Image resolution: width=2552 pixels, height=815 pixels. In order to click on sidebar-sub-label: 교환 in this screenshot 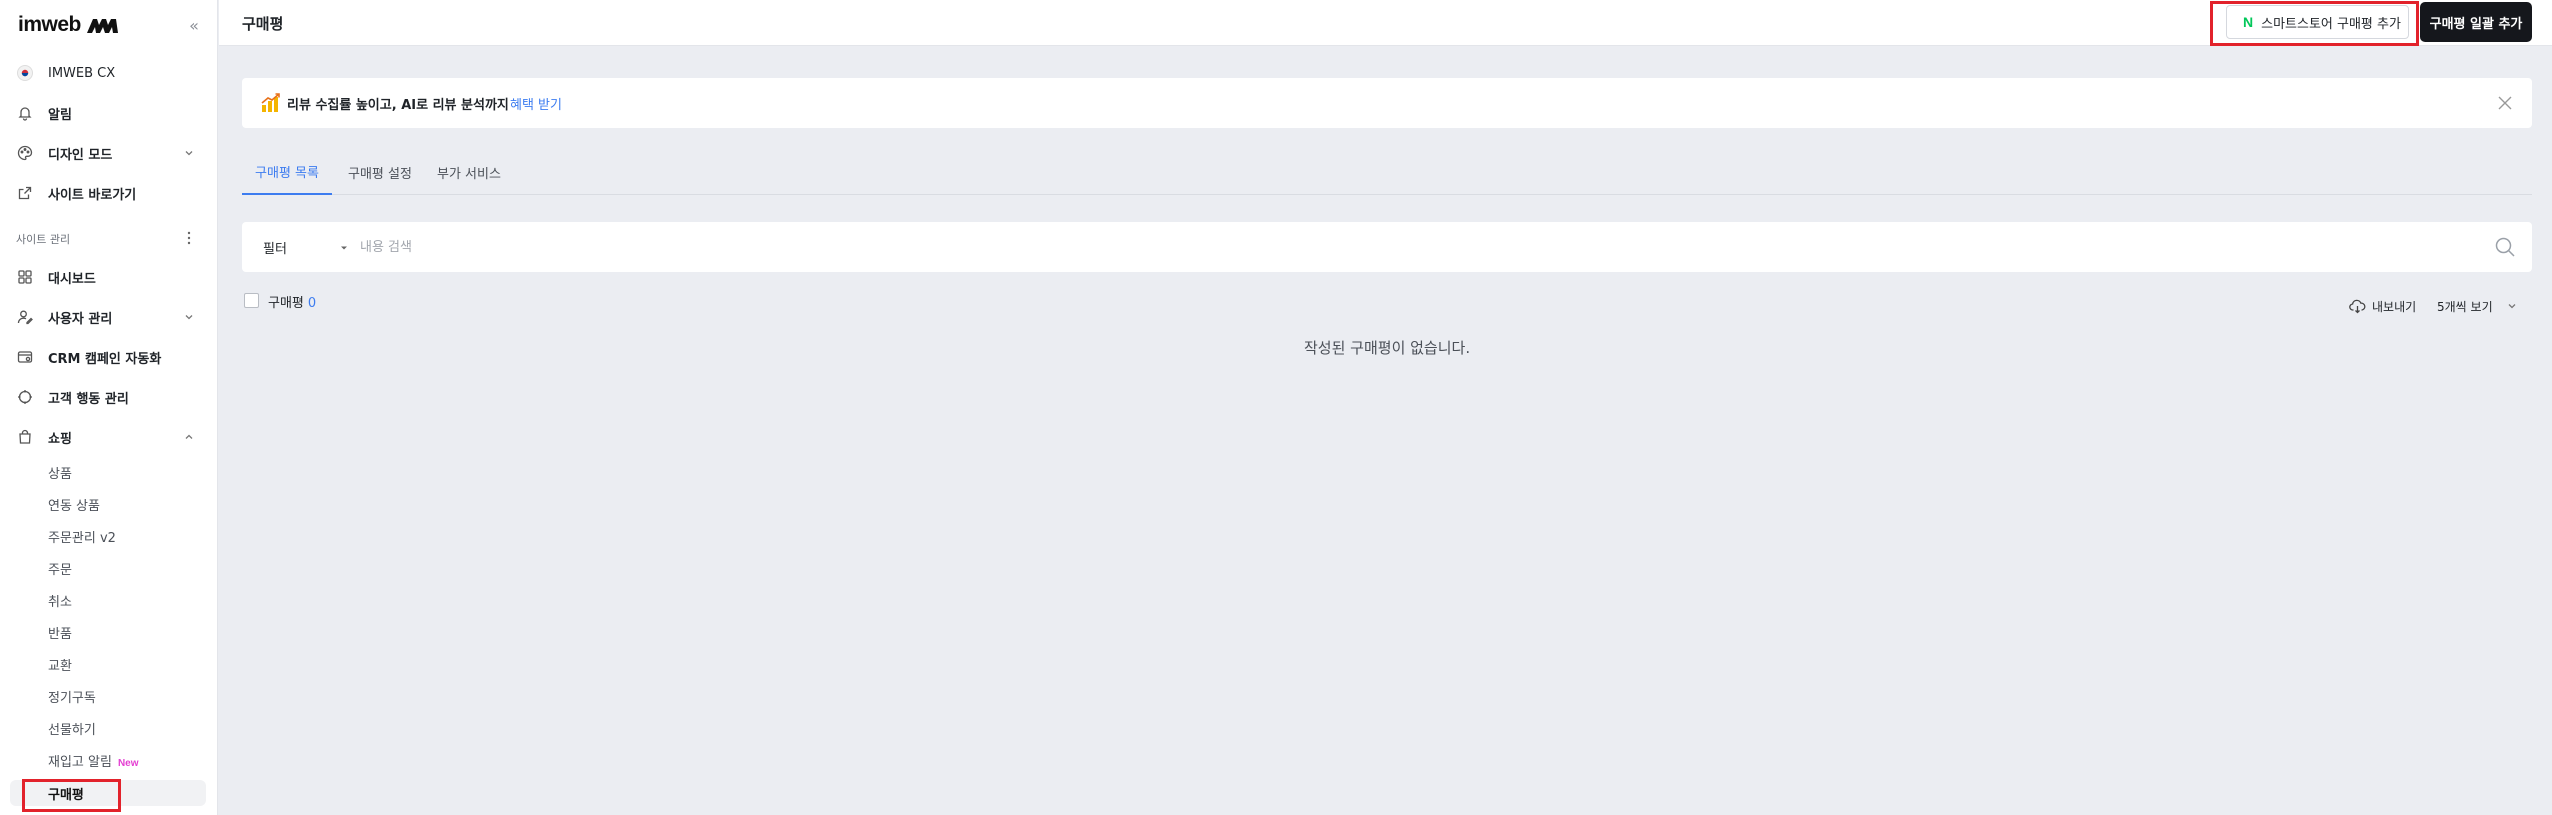, I will do `click(60, 666)`.